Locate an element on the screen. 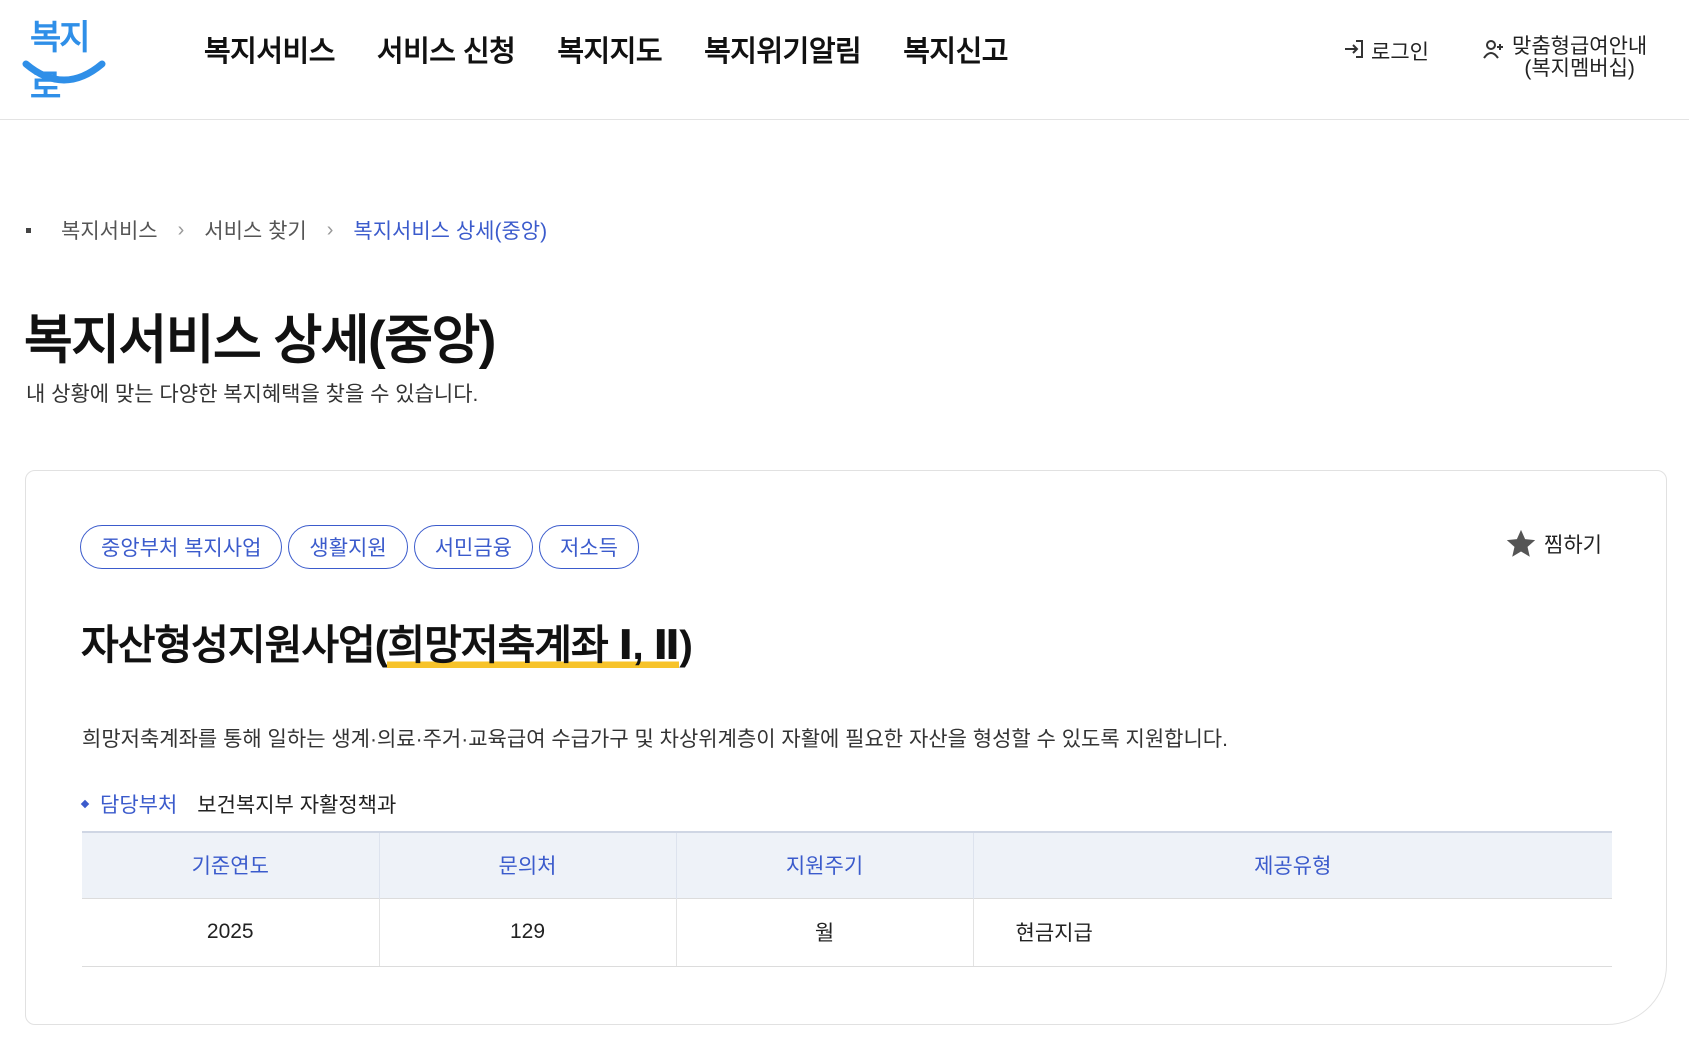 This screenshot has width=1689, height=1052. logo: 복지로 is located at coordinates (64, 58).